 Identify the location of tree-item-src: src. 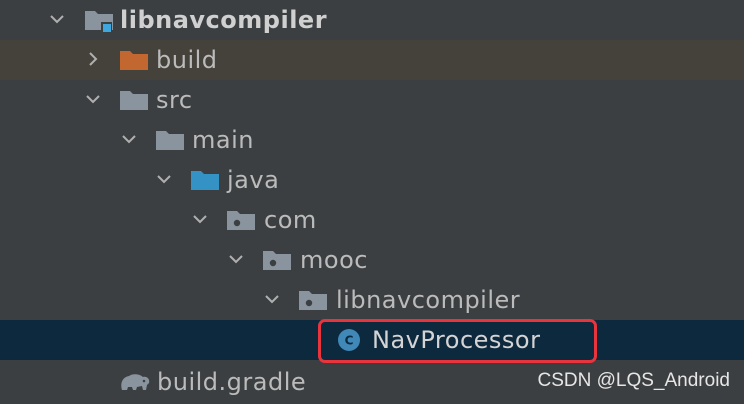
(372, 100).